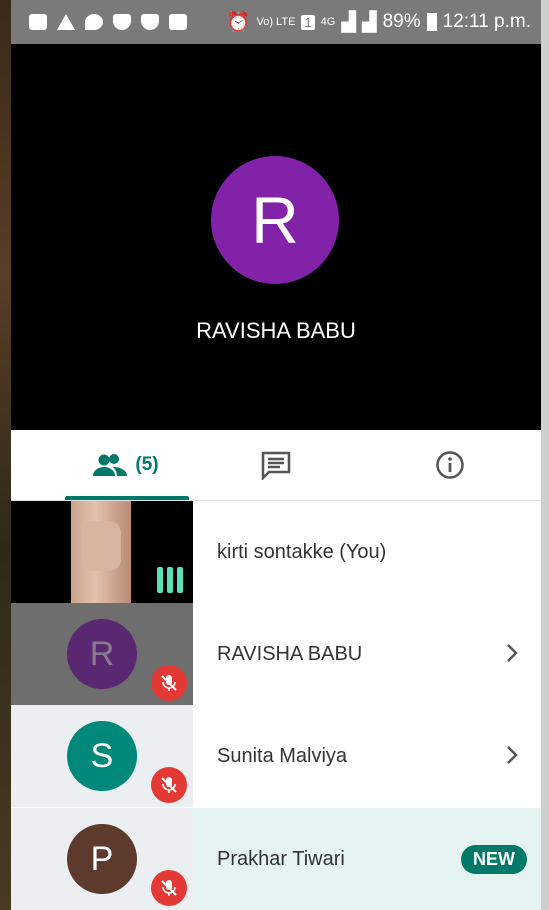 The width and height of the screenshot is (549, 910). I want to click on participant-initial: S, so click(102, 755).